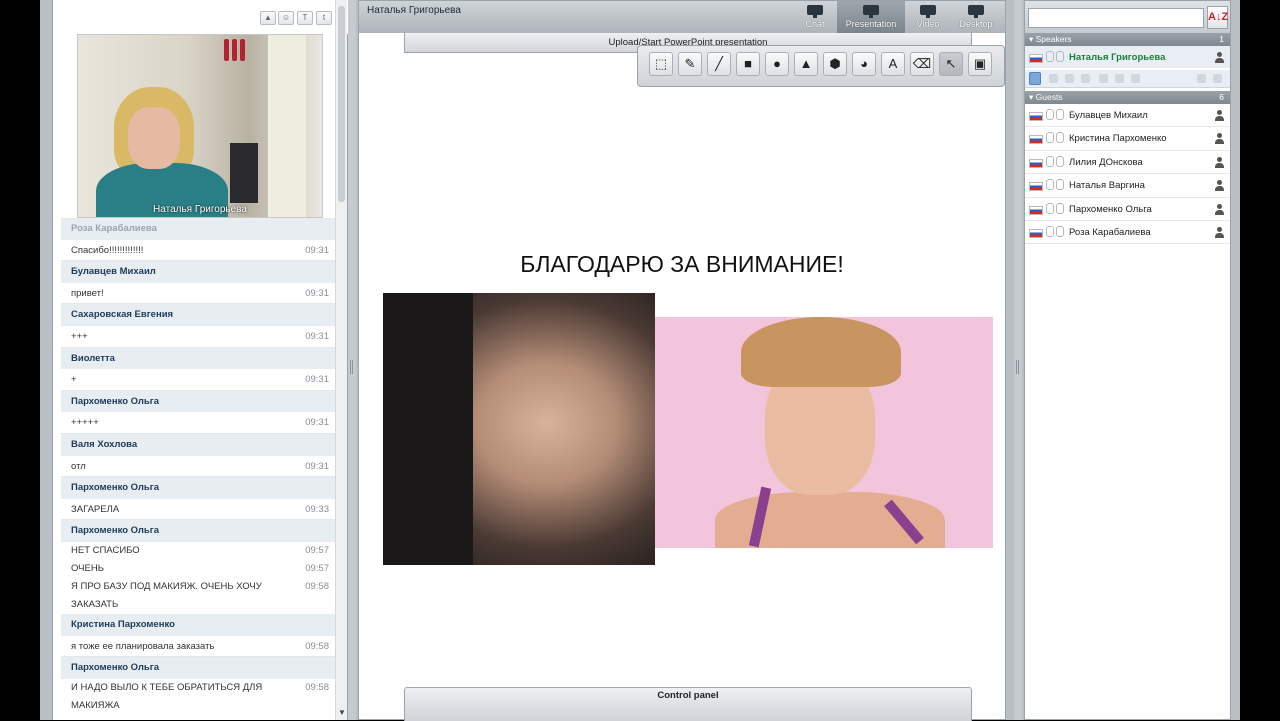 The width and height of the screenshot is (1280, 721). I want to click on chat-toolbar: ▲ ☺ T t, so click(201, 17).